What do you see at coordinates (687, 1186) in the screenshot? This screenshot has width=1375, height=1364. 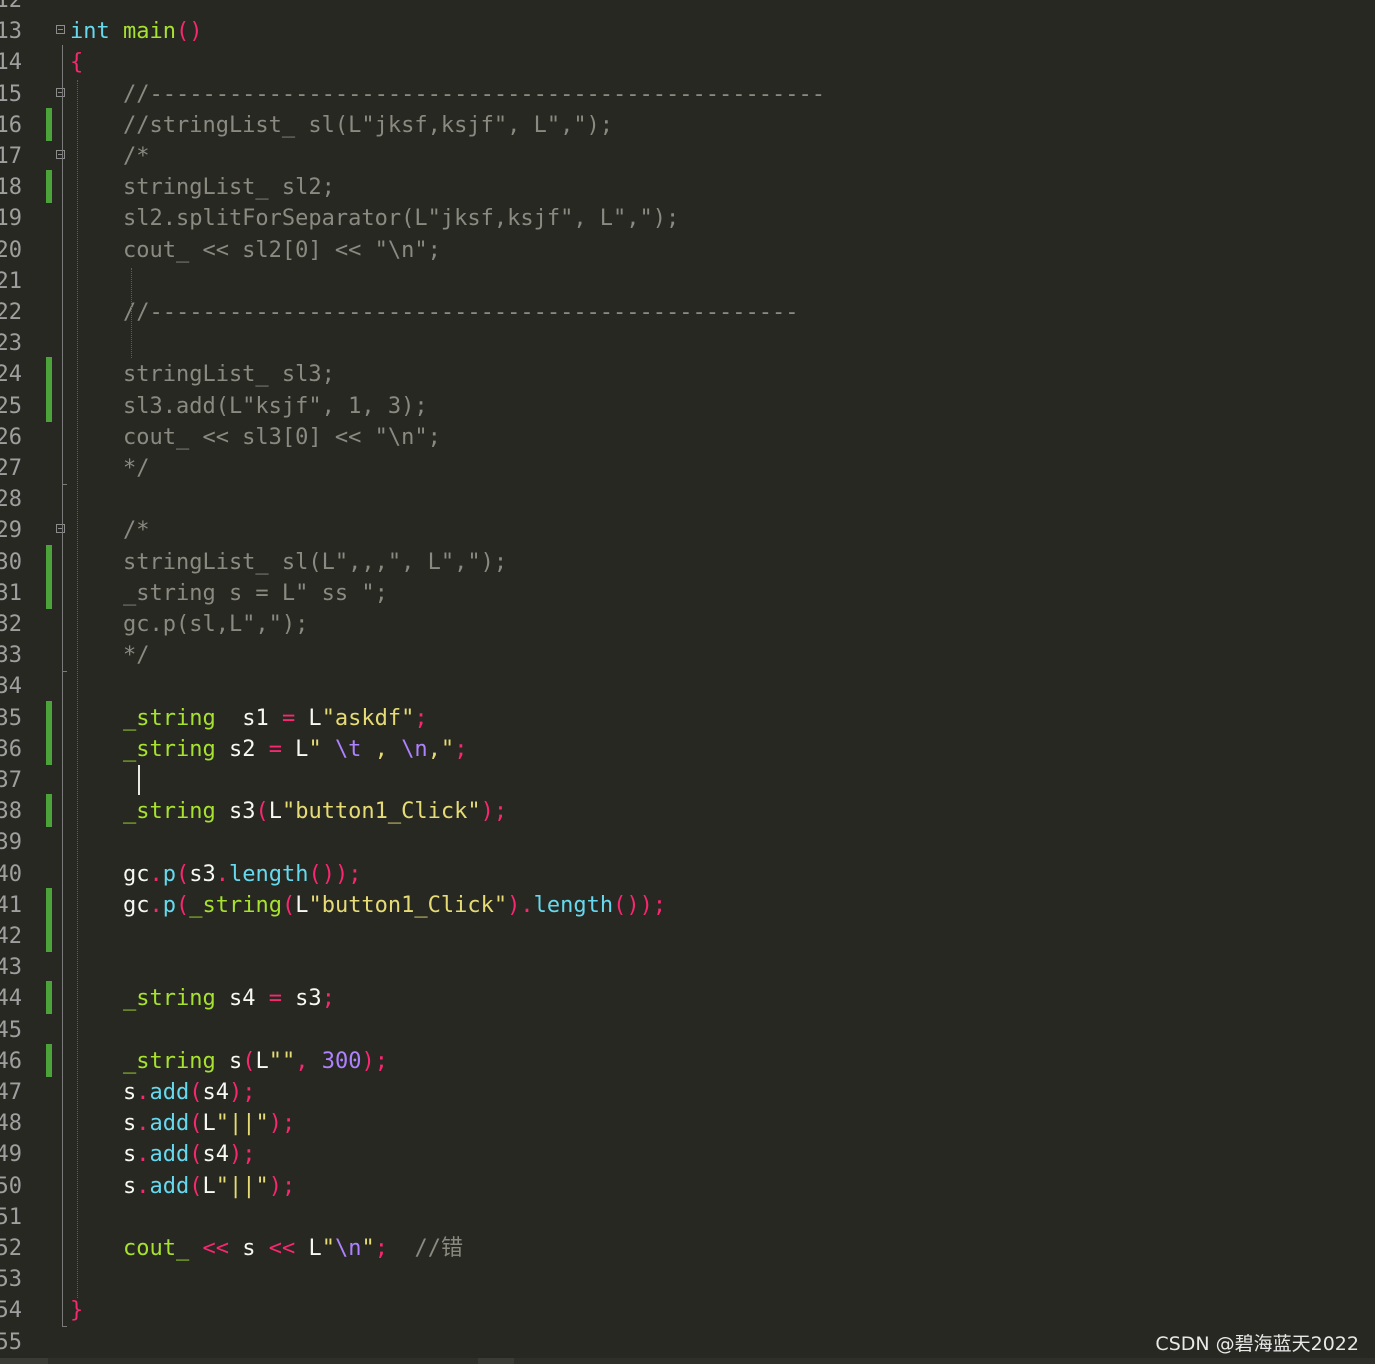 I see `code-line: 50 s.add(L"||");` at bounding box center [687, 1186].